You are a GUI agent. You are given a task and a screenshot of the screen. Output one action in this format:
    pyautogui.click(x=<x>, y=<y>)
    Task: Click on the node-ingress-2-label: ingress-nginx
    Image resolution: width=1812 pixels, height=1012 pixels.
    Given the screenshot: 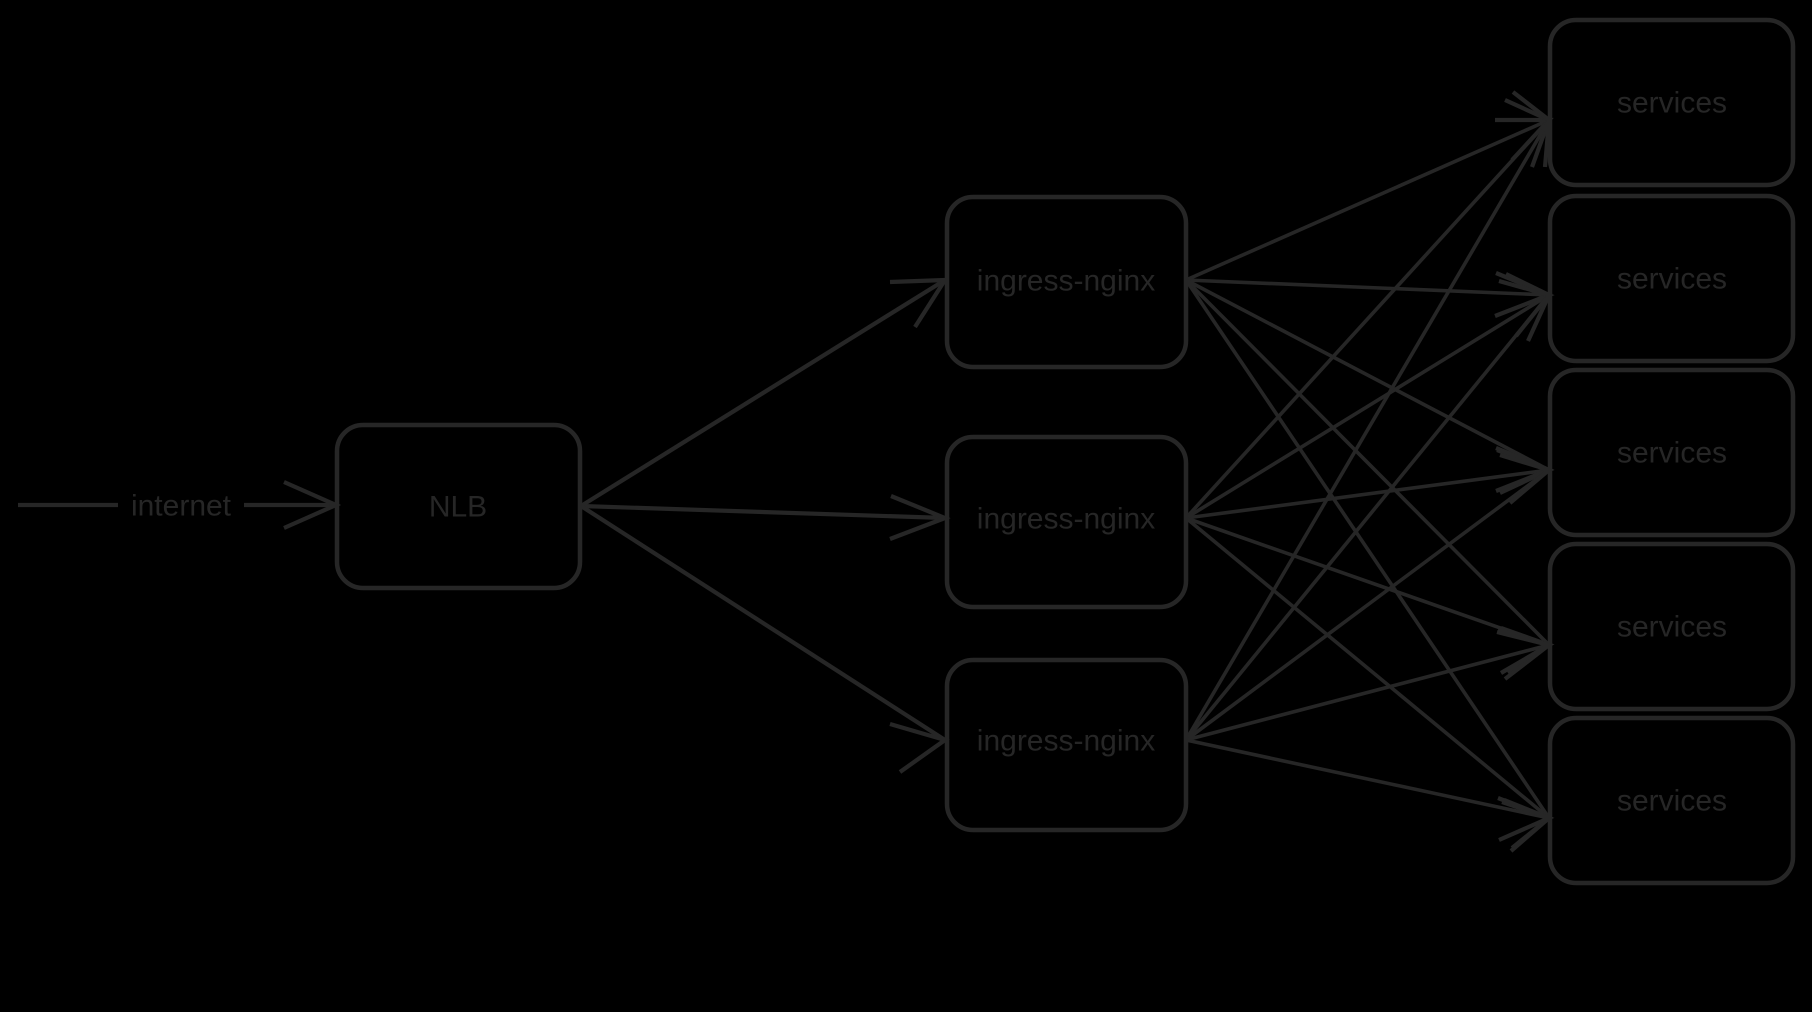 What is the action you would take?
    pyautogui.click(x=1066, y=519)
    